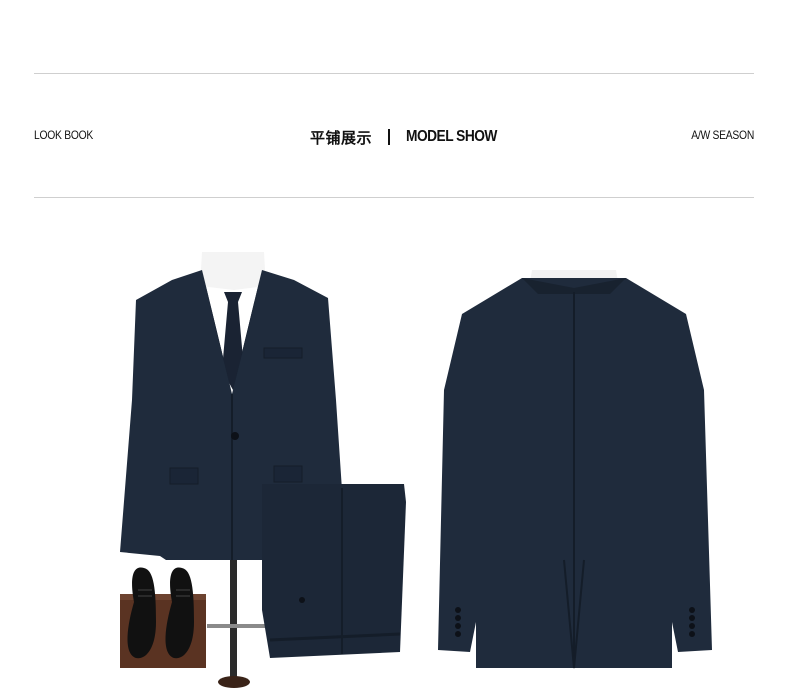 This screenshot has height=692, width=790. I want to click on title-separator, so click(389, 137).